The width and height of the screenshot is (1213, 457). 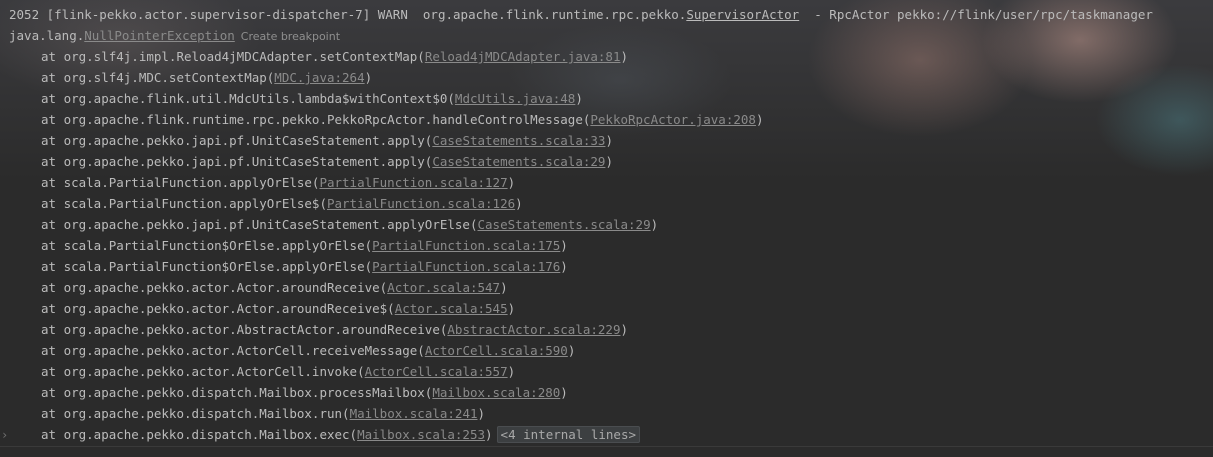 I want to click on source-file-link: PartialFunction.scala:175, so click(x=466, y=245).